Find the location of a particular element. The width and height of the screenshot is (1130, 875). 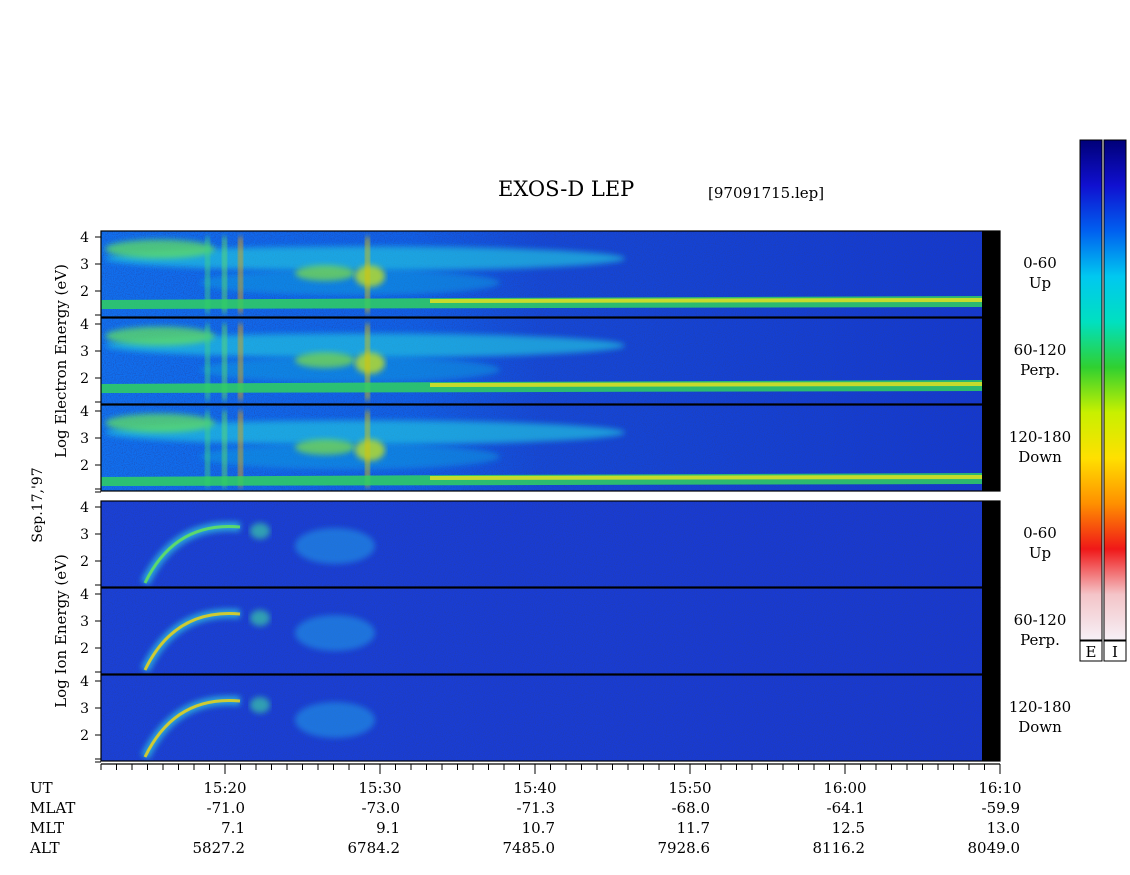

ephemeris-value: 10.7 is located at coordinates (538, 828).